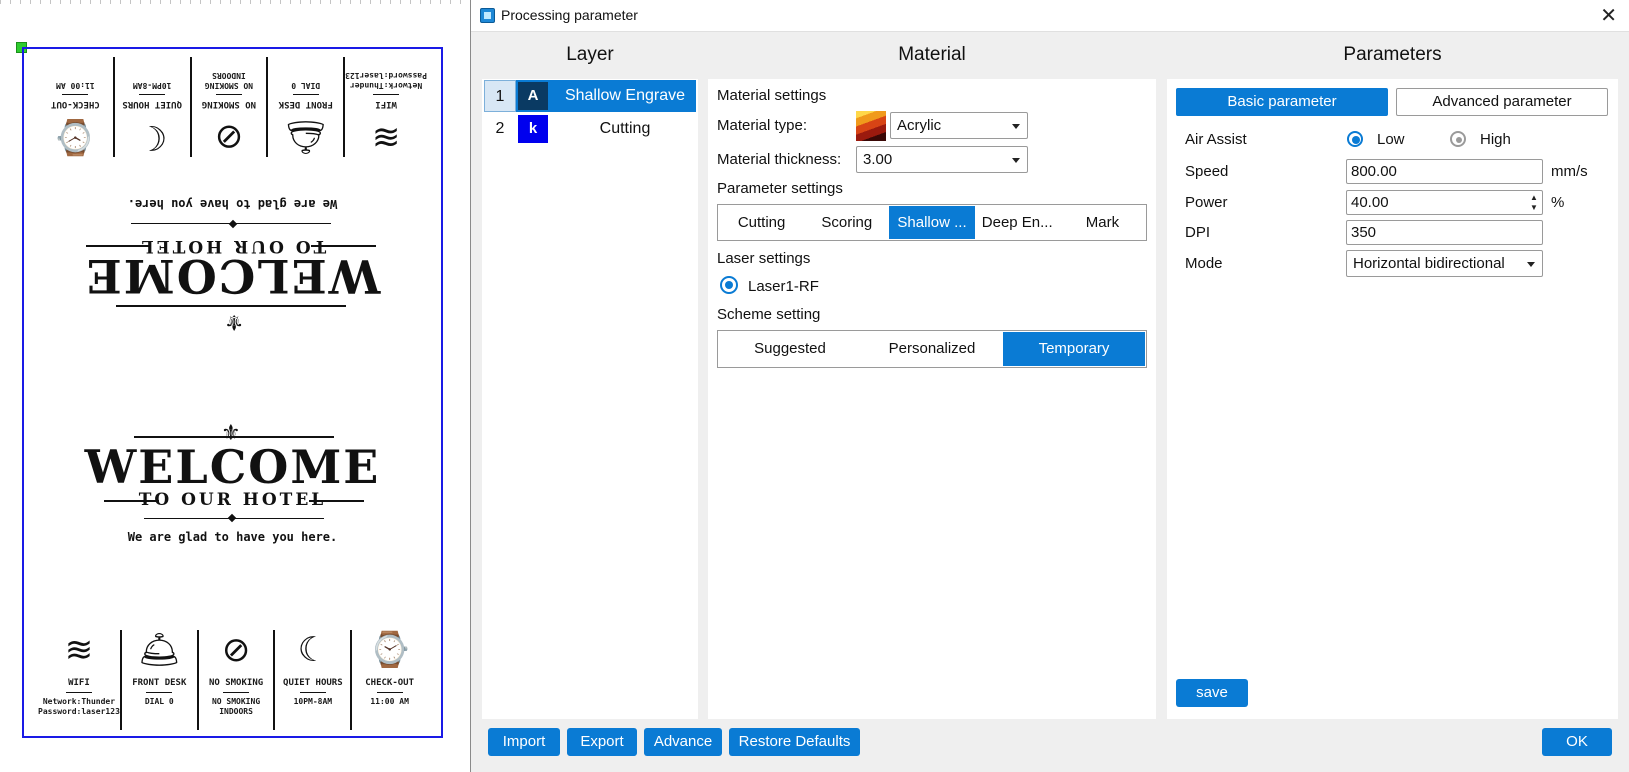 This screenshot has height=772, width=1629. I want to click on ornament-icon: ⚜, so click(234, 322).